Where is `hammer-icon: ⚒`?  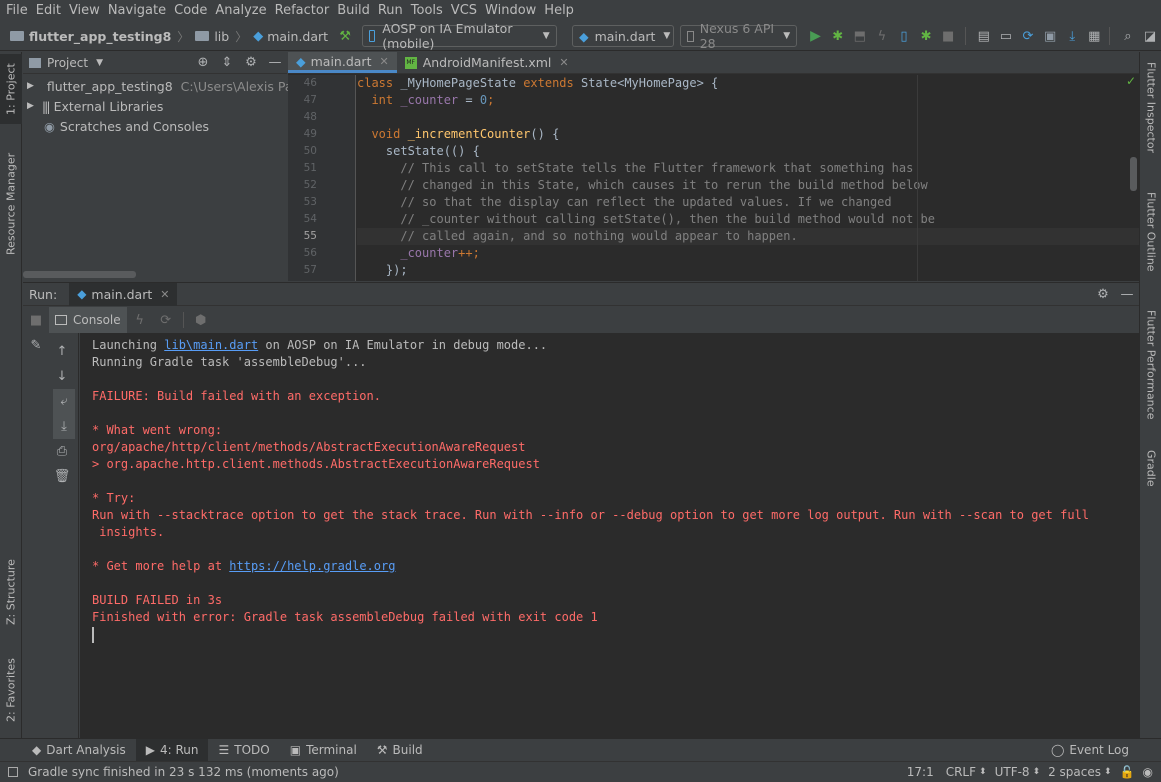
hammer-icon: ⚒ is located at coordinates (345, 36).